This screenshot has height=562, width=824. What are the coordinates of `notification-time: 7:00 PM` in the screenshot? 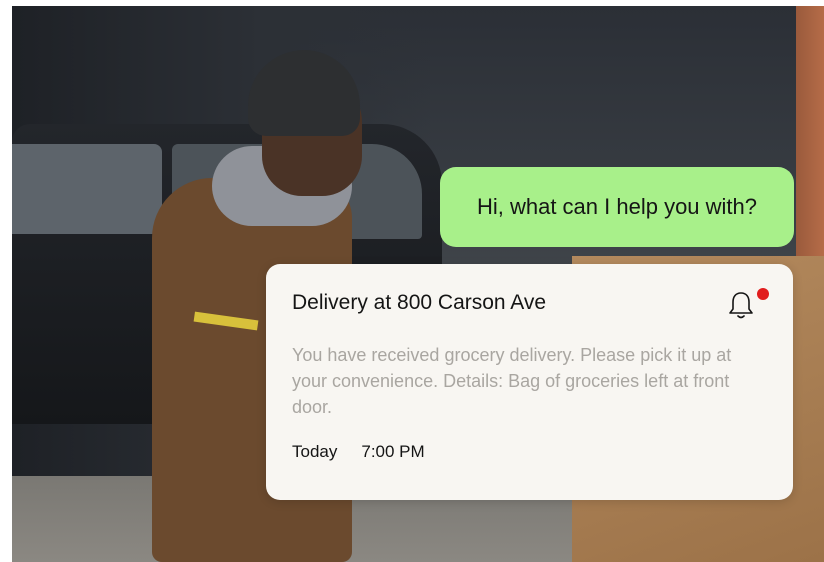 It's located at (393, 451).